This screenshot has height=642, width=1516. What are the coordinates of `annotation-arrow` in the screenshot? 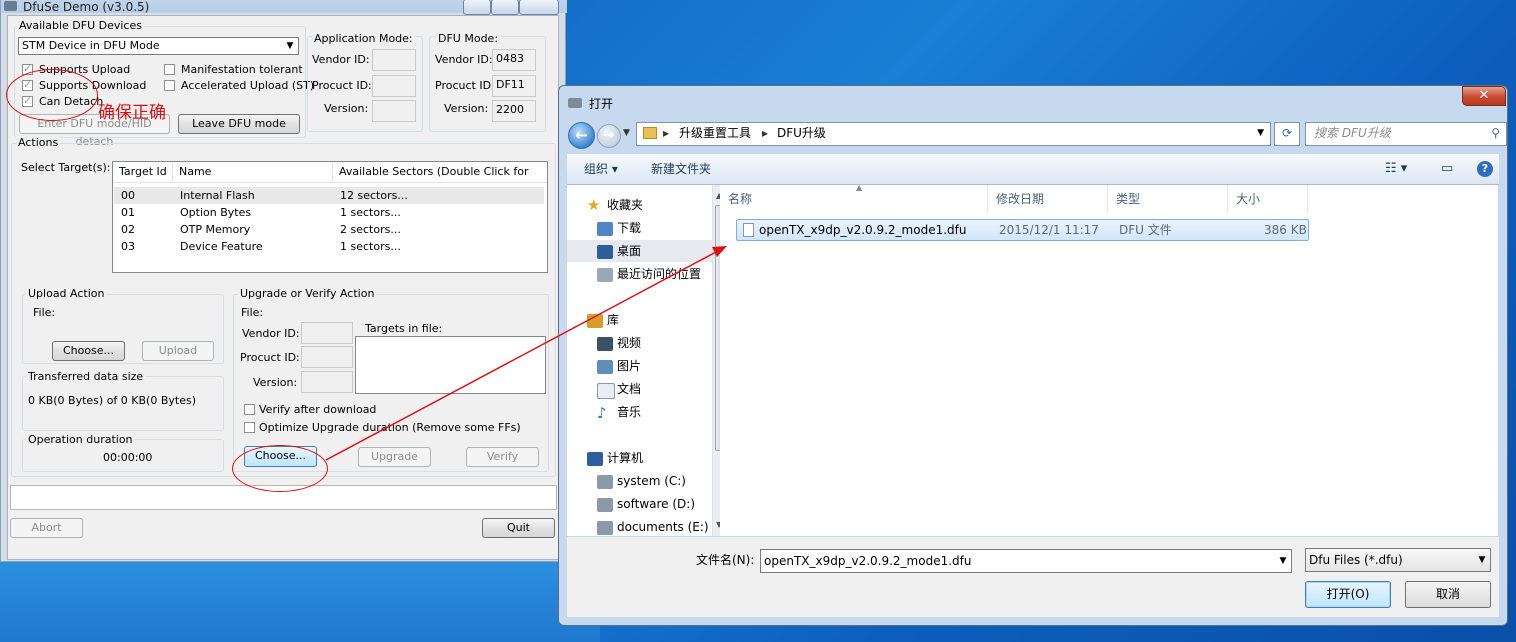 It's located at (526, 353).